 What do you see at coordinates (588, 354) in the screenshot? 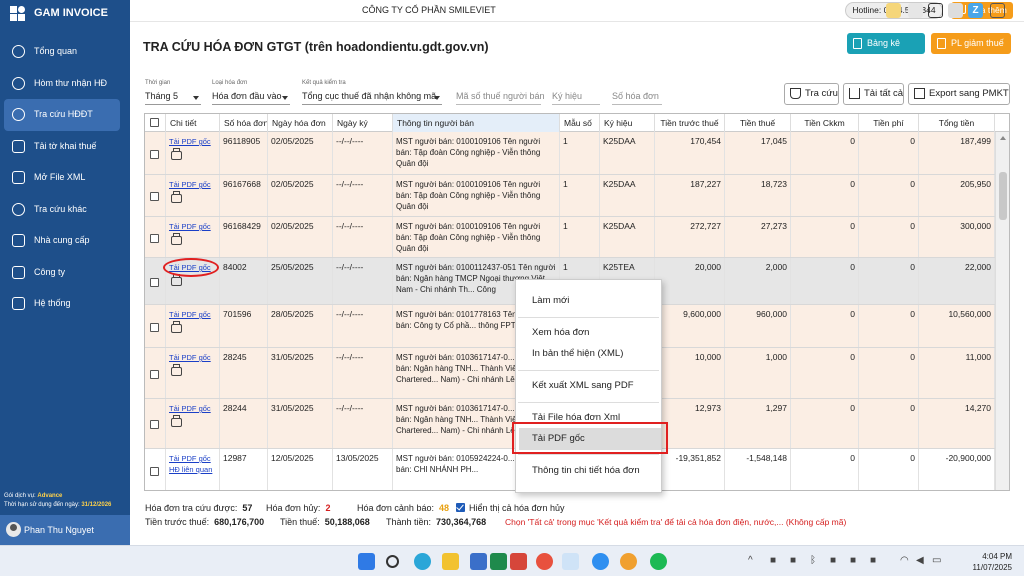
I see `menu-print-xml: In bản thể hiện (XML)` at bounding box center [588, 354].